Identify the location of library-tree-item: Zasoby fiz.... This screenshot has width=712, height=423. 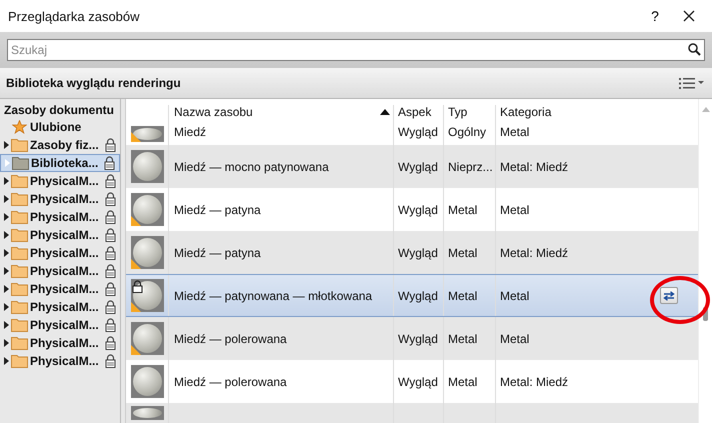
(60, 145).